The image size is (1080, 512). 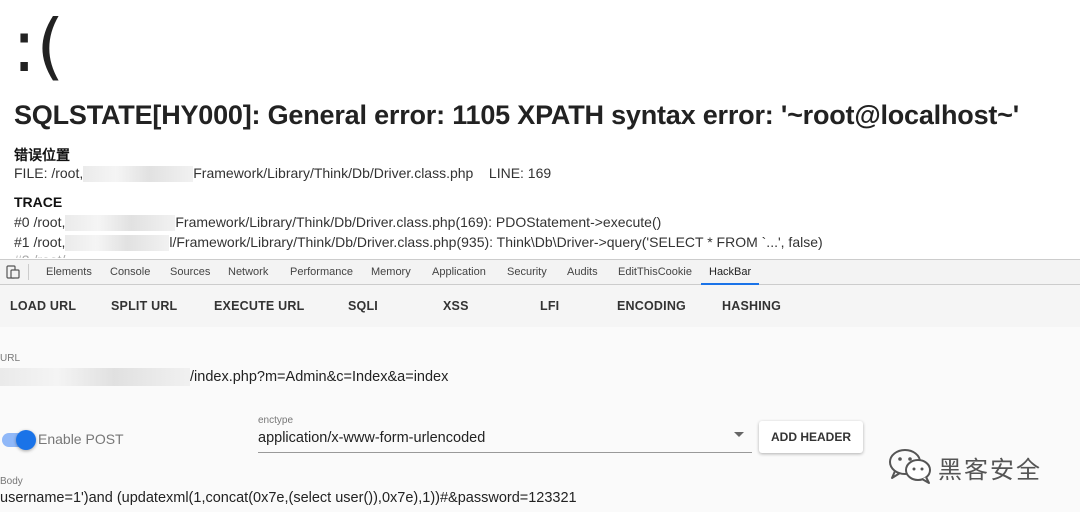 I want to click on location-heading: 错误位置, so click(x=42, y=155).